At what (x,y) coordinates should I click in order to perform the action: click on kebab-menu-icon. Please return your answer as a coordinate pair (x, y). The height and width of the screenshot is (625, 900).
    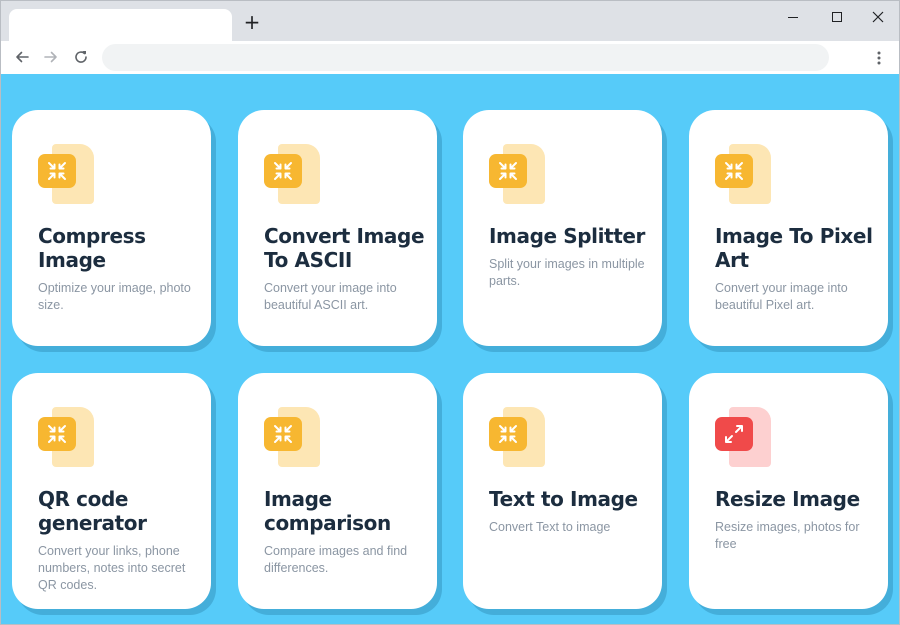
    Looking at the image, I should click on (879, 58).